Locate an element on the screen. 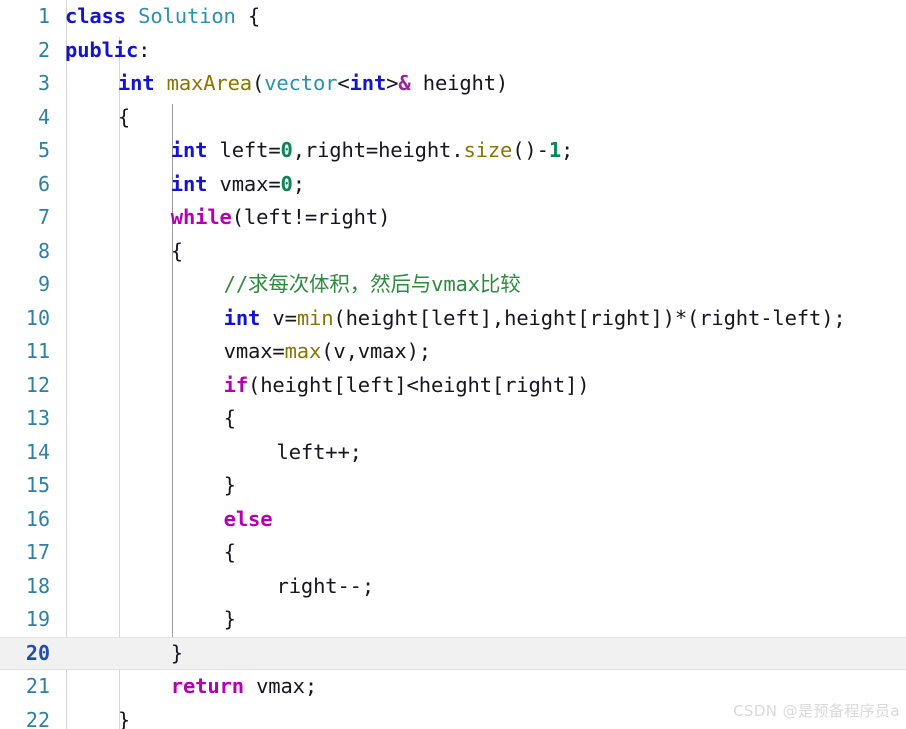 The height and width of the screenshot is (729, 906). code-line: 11 vmax=max(v,vmax); is located at coordinates (453, 352).